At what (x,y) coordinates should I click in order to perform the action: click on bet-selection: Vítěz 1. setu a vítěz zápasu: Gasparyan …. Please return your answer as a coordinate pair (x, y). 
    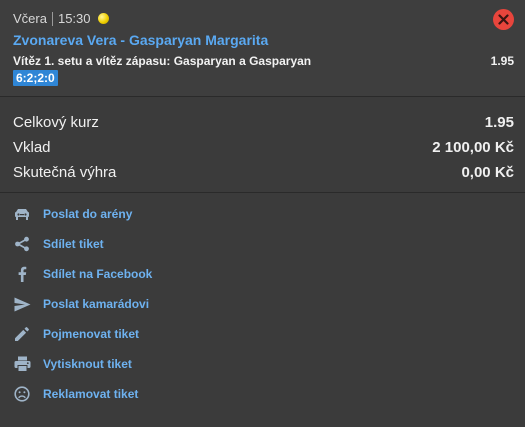
    Looking at the image, I should click on (162, 61).